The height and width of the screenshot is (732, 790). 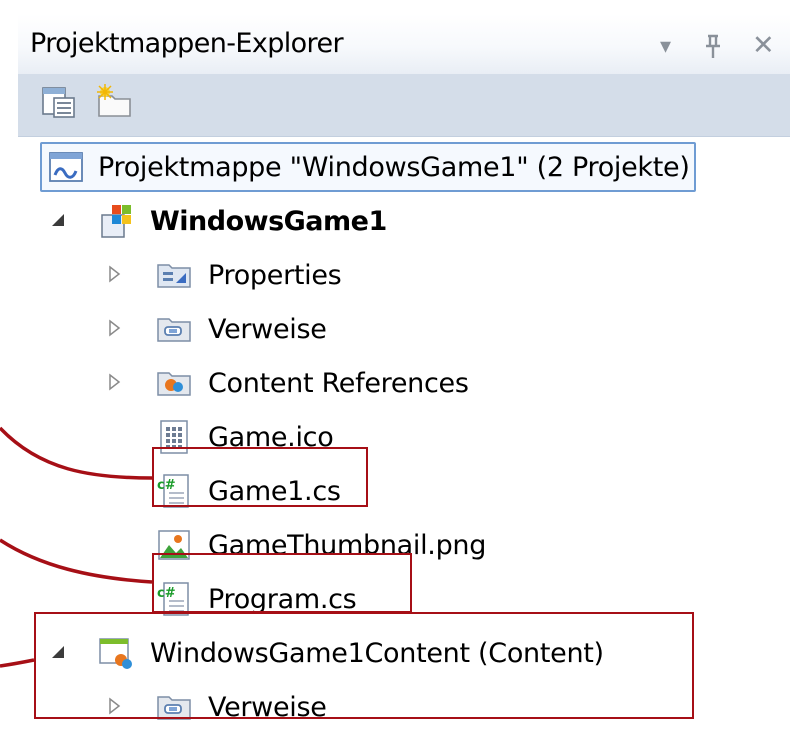 I want to click on tree-item-label: Properties, so click(x=275, y=275).